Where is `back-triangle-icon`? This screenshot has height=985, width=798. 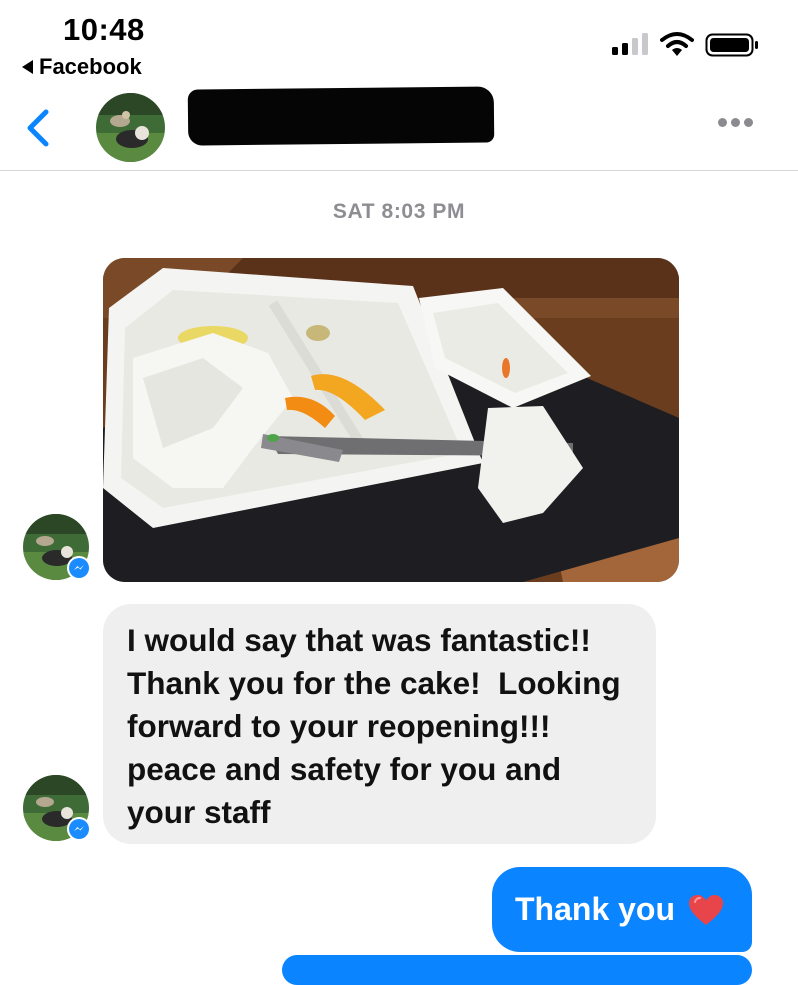
back-triangle-icon is located at coordinates (27, 67).